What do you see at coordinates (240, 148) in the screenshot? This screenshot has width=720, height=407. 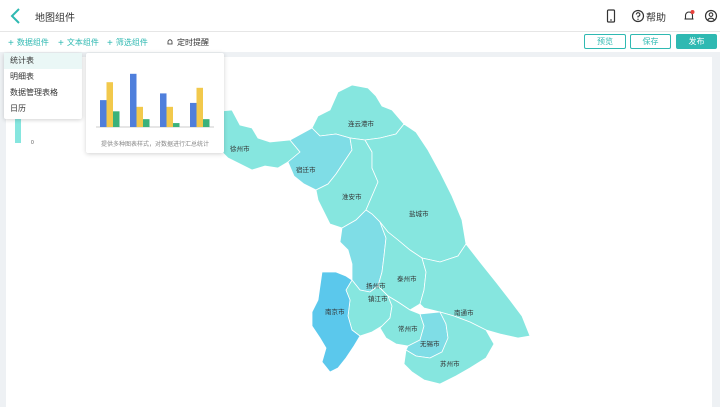 I see `city-label: 徐州市` at bounding box center [240, 148].